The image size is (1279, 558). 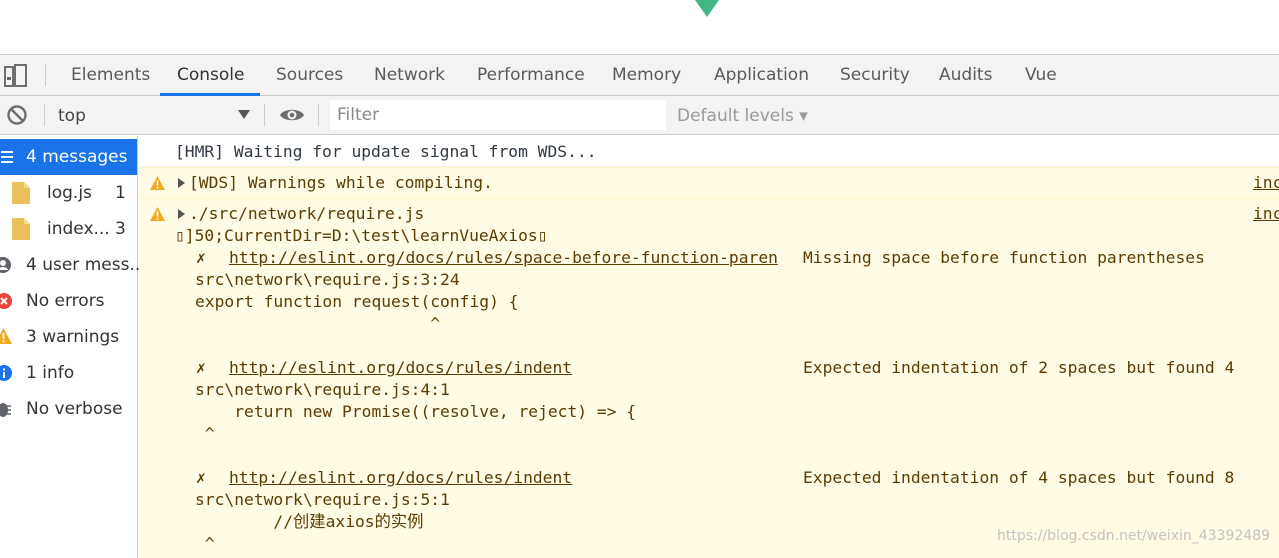 What do you see at coordinates (309, 74) in the screenshot?
I see `tab-sources: Sources` at bounding box center [309, 74].